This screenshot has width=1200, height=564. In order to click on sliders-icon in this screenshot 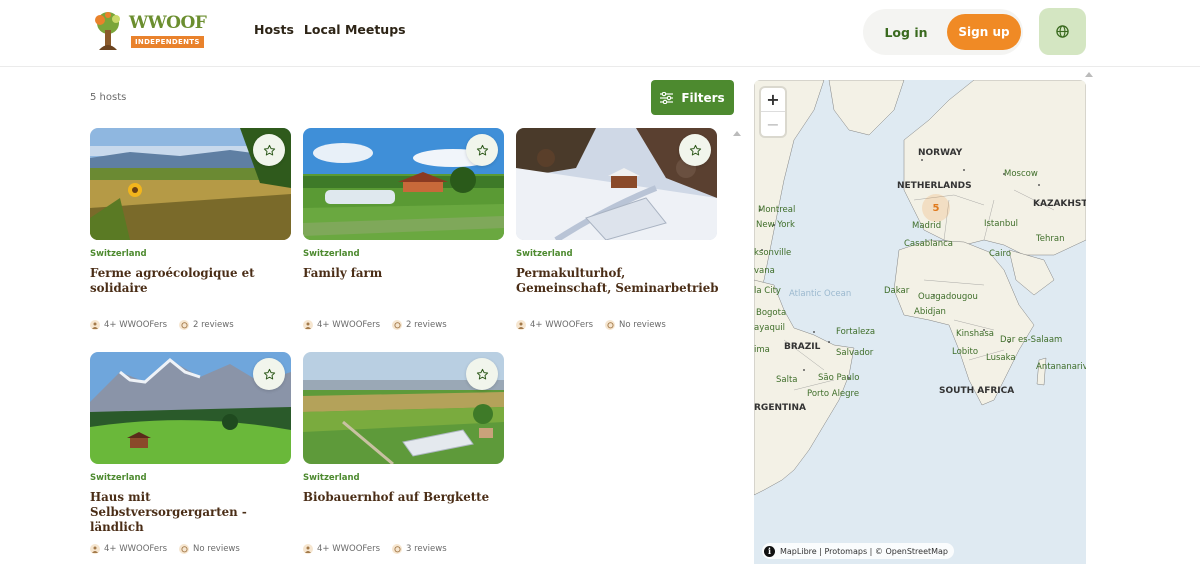, I will do `click(667, 97)`.